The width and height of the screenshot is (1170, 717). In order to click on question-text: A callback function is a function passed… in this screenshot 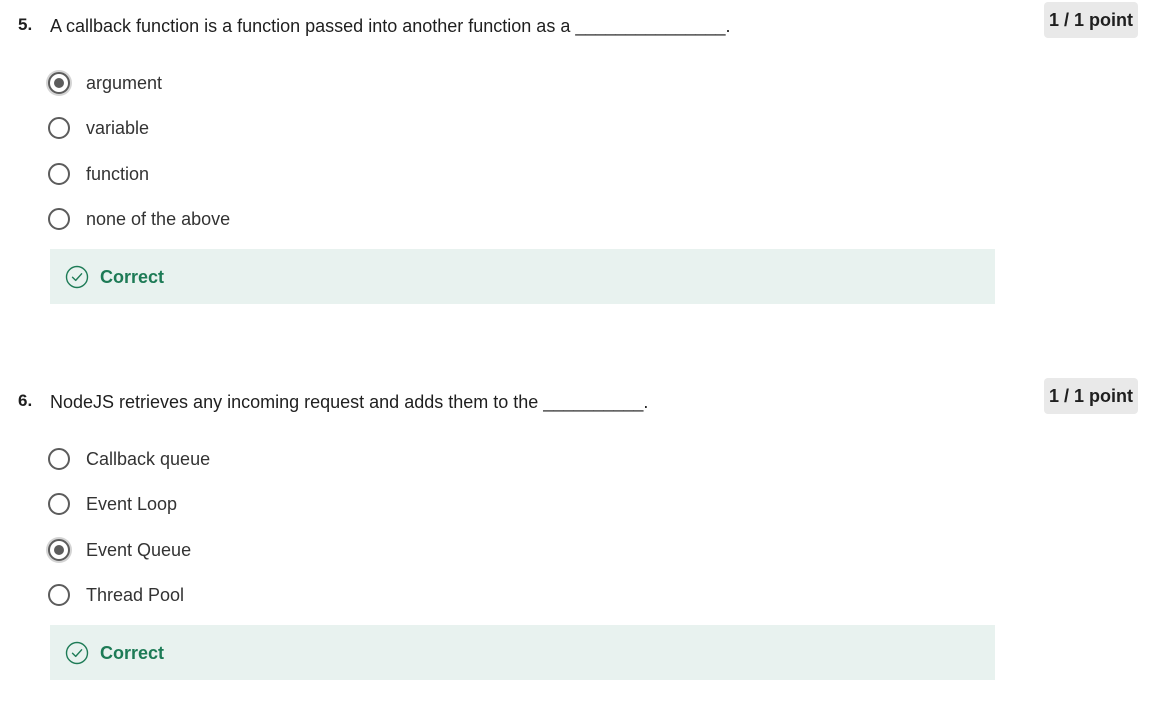, I will do `click(390, 26)`.